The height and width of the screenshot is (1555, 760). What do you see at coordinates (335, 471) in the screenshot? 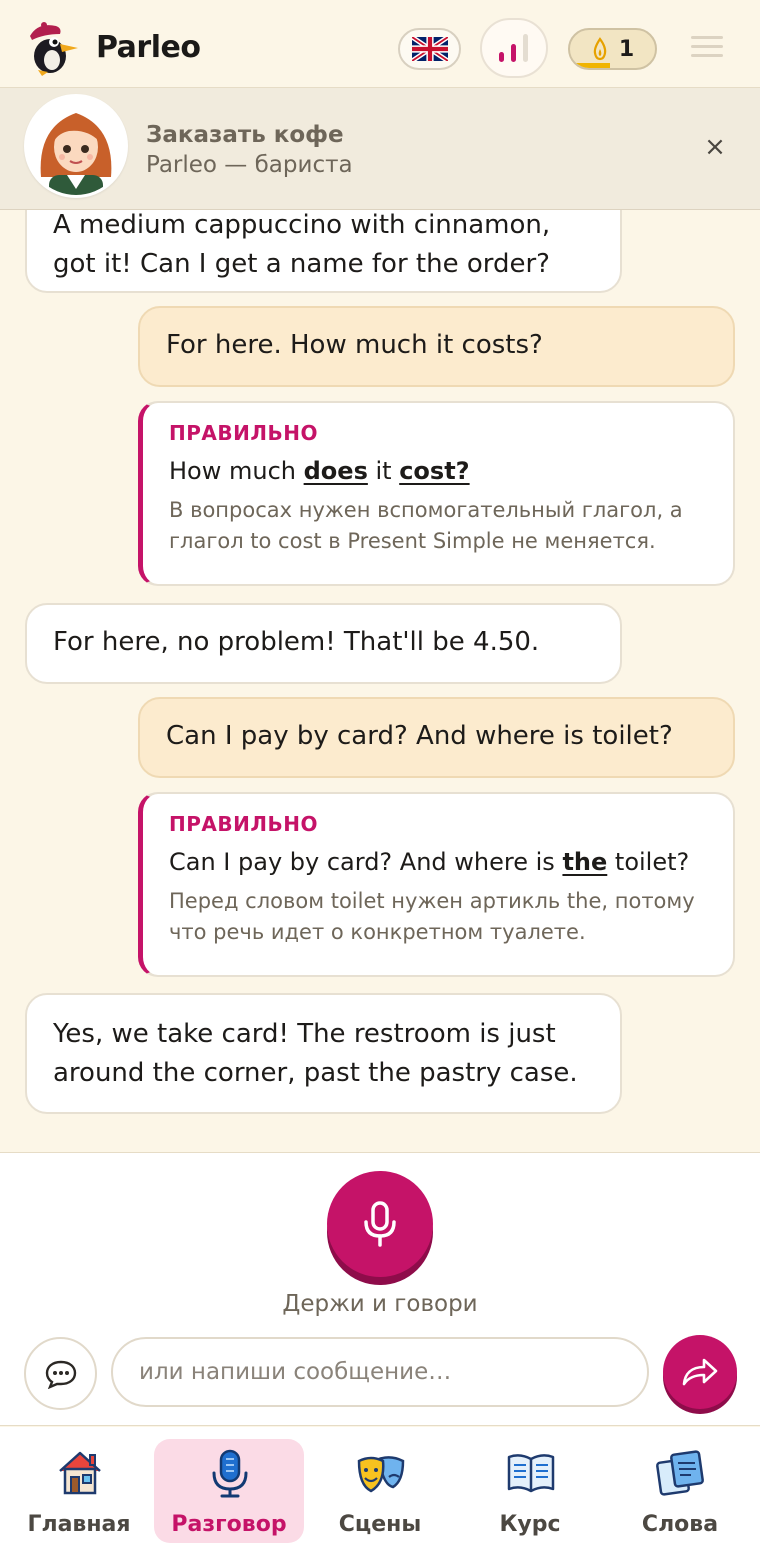
I see `corrected-highlight: does` at bounding box center [335, 471].